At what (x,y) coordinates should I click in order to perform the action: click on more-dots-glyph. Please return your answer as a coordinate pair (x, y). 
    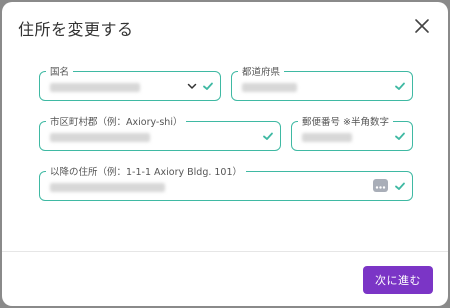
    Looking at the image, I should click on (380, 187).